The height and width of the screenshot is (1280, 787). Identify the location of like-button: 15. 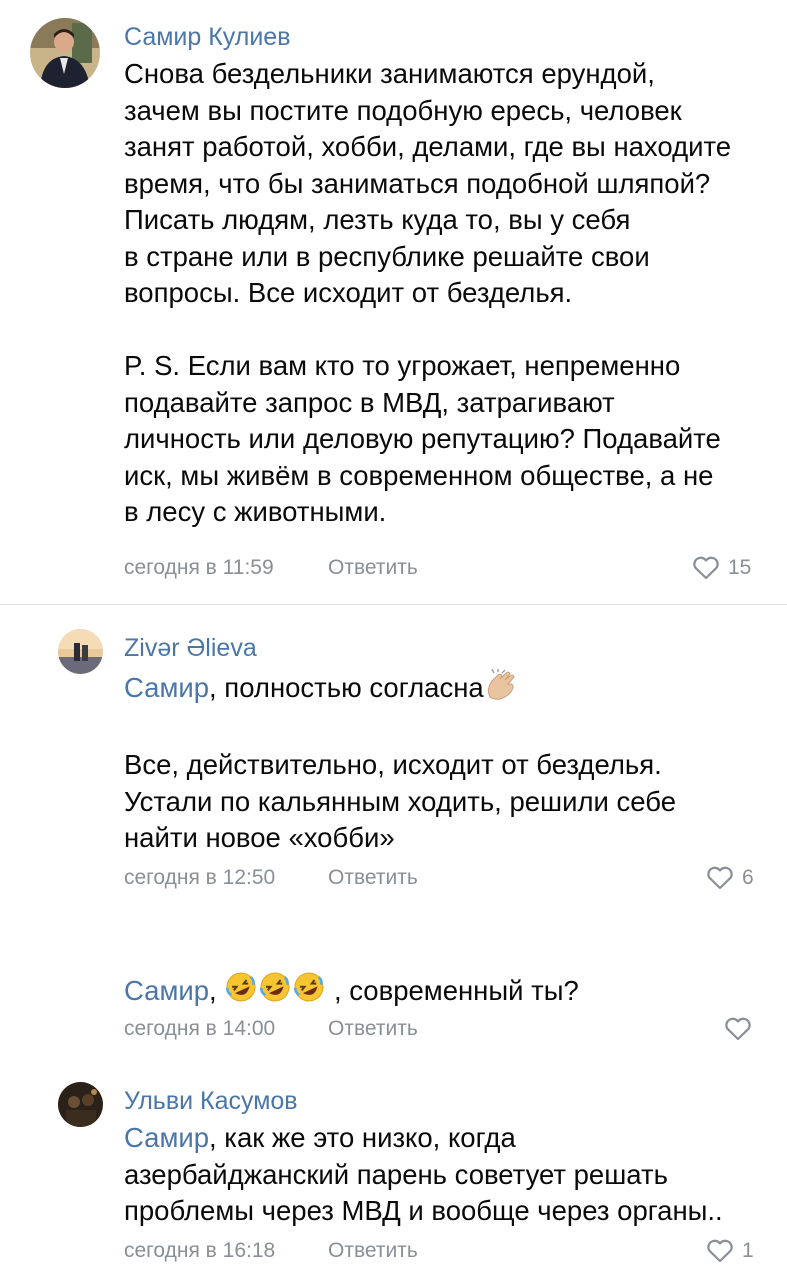
(721, 568).